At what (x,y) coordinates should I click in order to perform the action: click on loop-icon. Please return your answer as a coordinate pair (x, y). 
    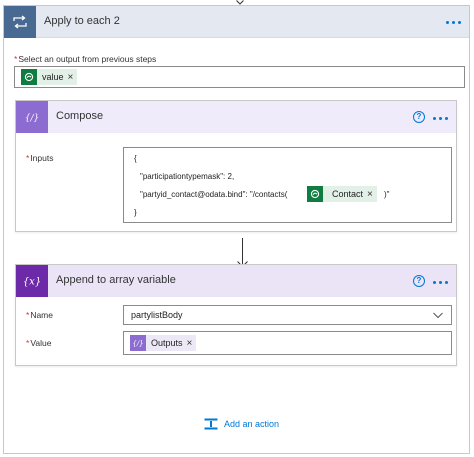
    Looking at the image, I should click on (20, 22).